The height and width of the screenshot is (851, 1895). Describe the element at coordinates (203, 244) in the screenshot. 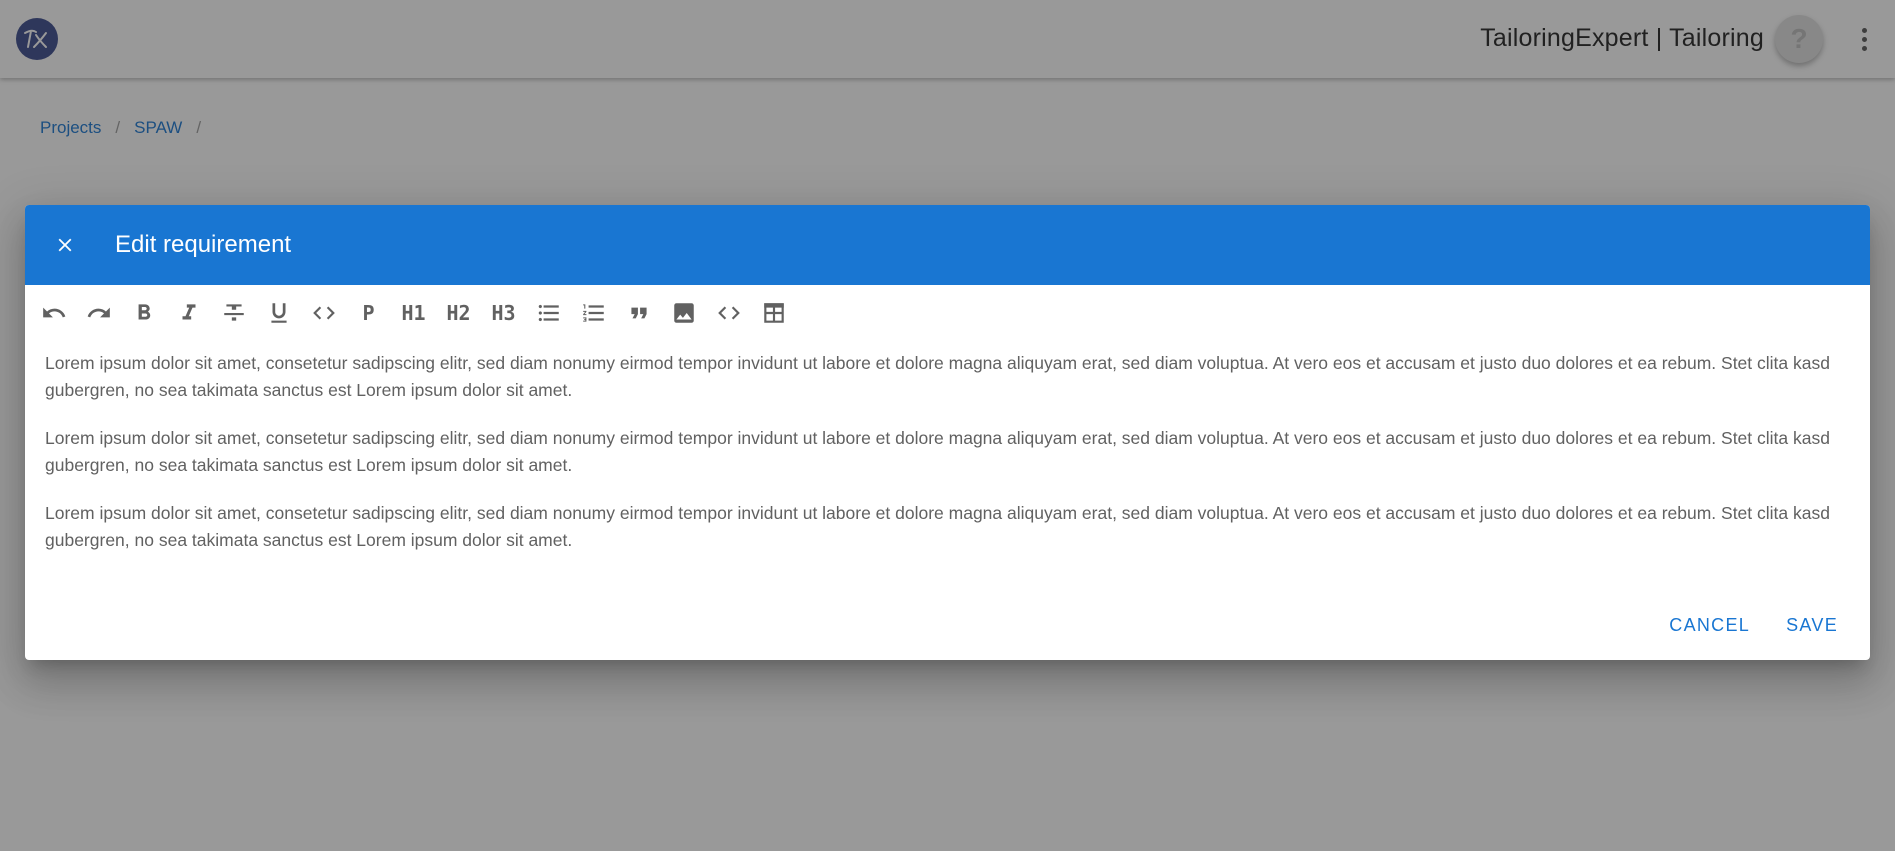

I see `dialog-title: Edit requirement` at that location.